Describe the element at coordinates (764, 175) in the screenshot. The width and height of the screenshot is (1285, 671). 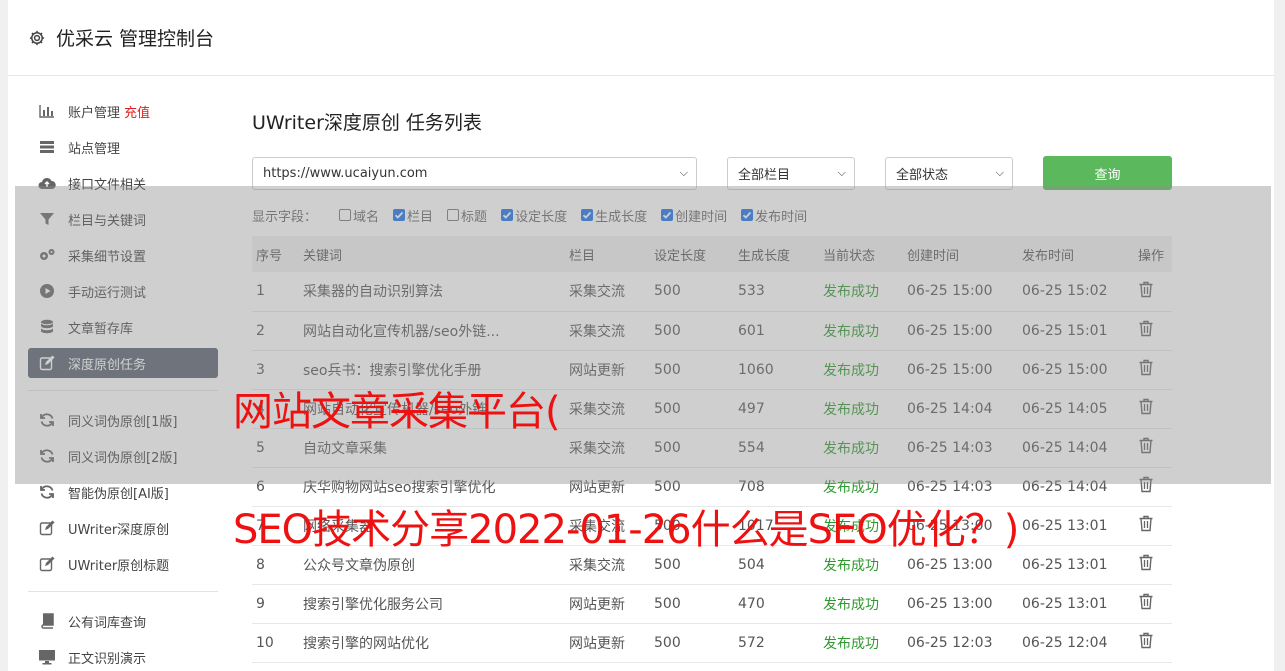
I see `column-select-value: 全部栏目` at that location.